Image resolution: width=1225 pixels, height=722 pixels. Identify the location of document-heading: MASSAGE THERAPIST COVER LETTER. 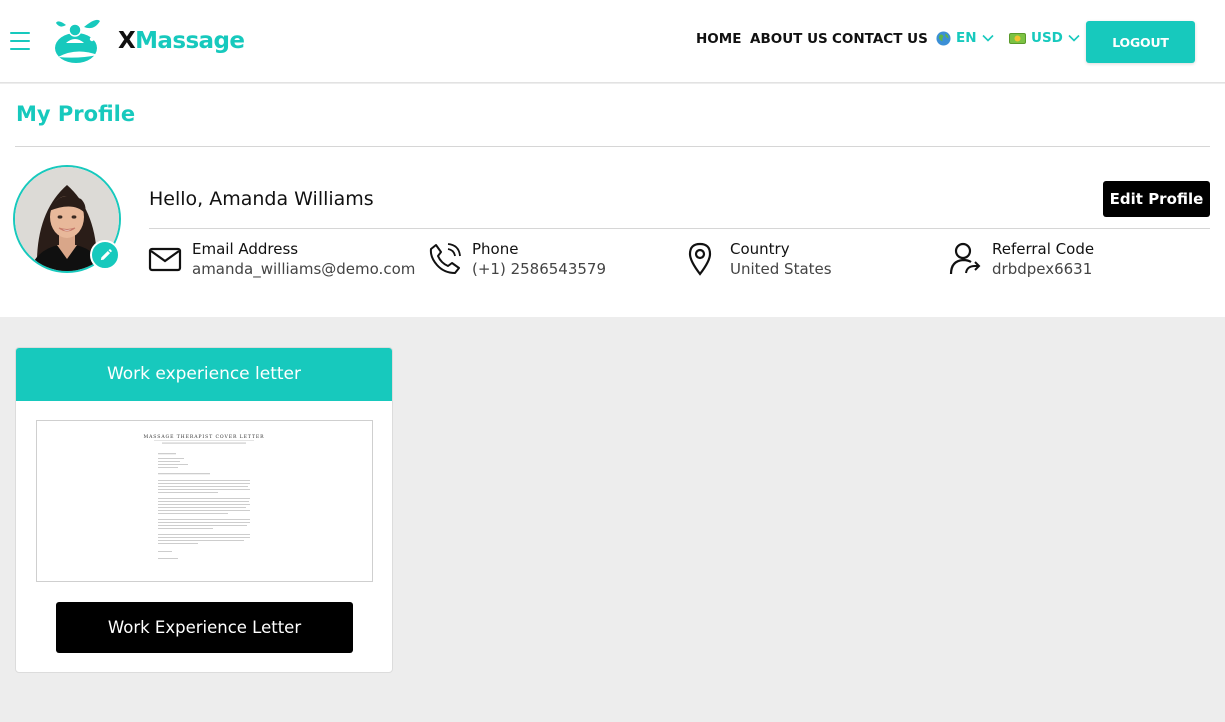
(203, 437).